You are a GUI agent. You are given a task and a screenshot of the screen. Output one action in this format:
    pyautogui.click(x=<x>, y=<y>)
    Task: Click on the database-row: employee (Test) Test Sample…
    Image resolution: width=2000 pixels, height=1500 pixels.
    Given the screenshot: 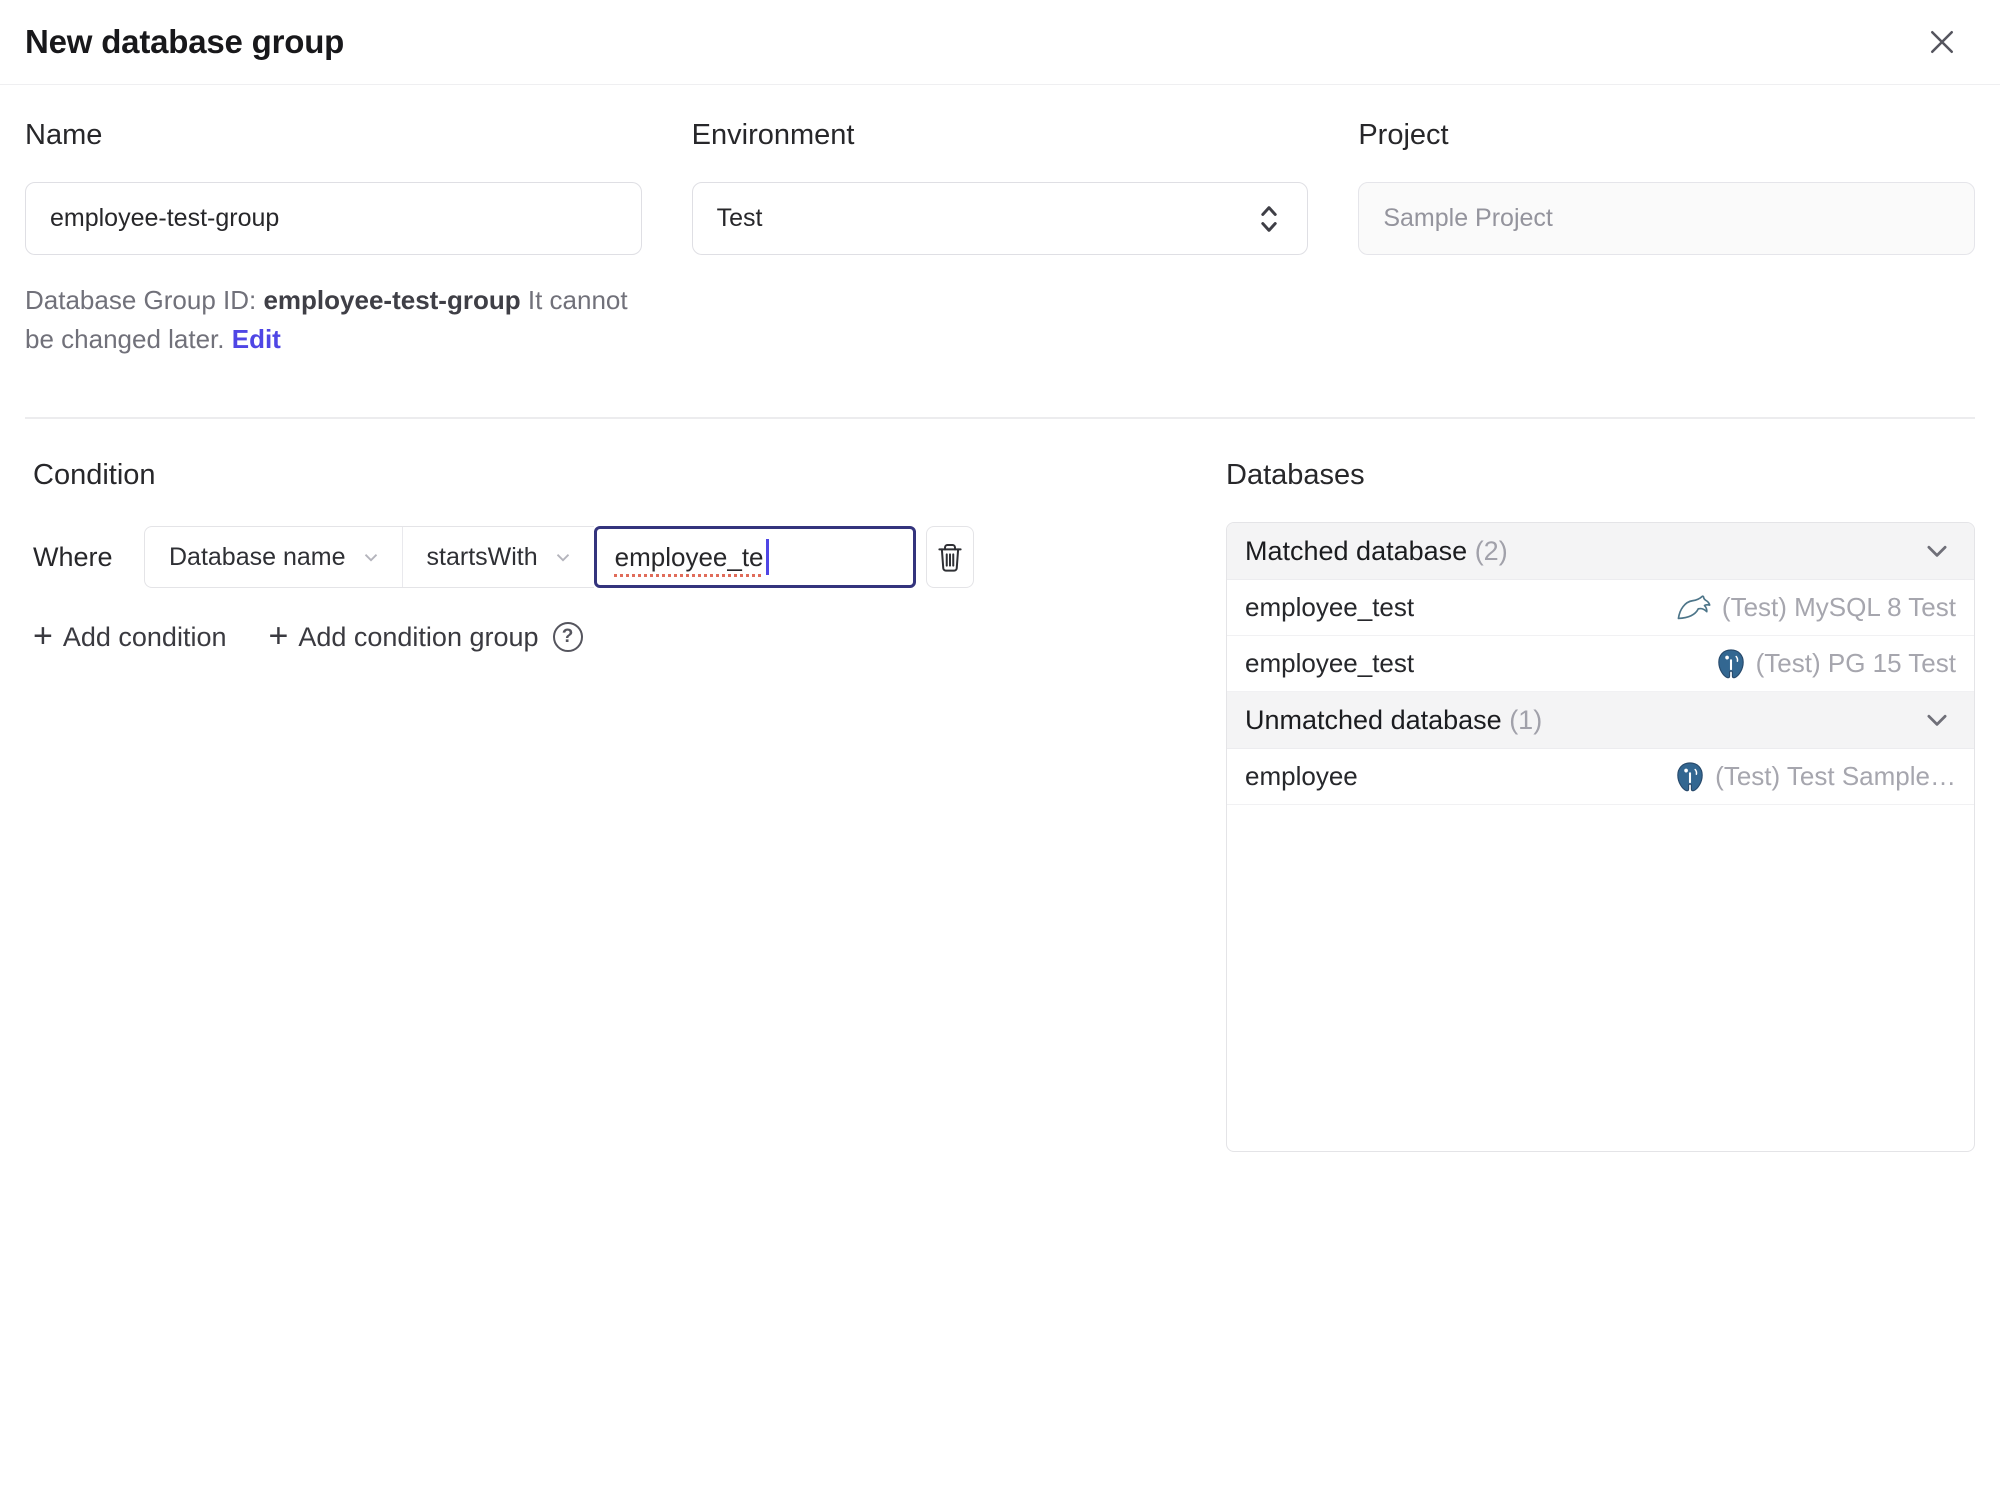 What is the action you would take?
    pyautogui.click(x=1600, y=777)
    